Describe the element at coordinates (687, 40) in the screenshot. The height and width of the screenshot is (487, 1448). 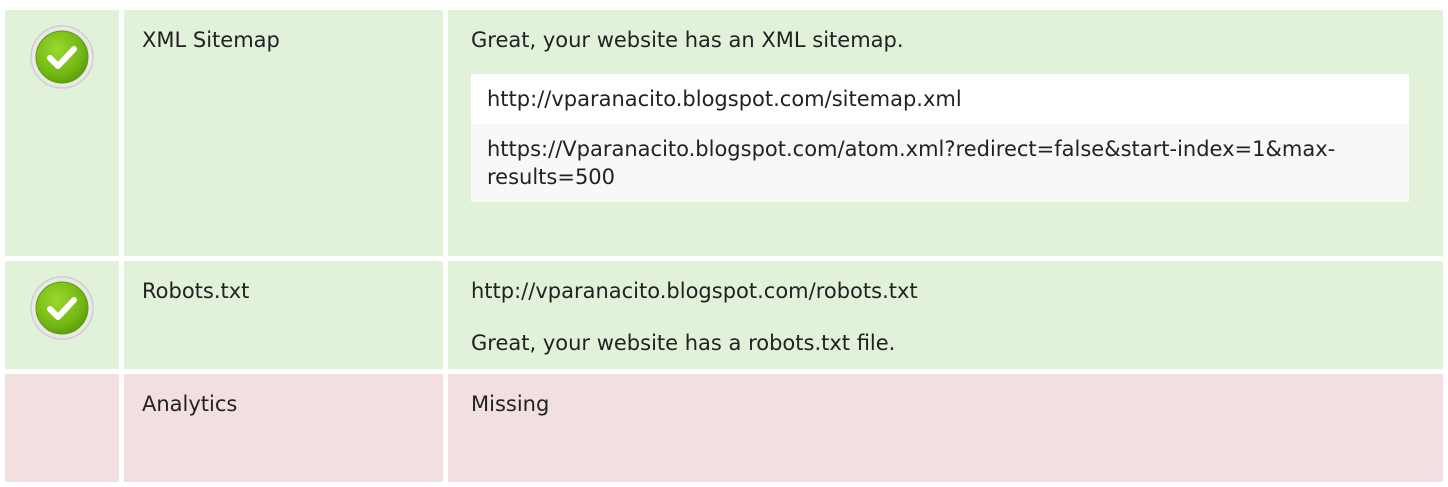
I see `status-message: Great, your website has an XML sitemap.` at that location.